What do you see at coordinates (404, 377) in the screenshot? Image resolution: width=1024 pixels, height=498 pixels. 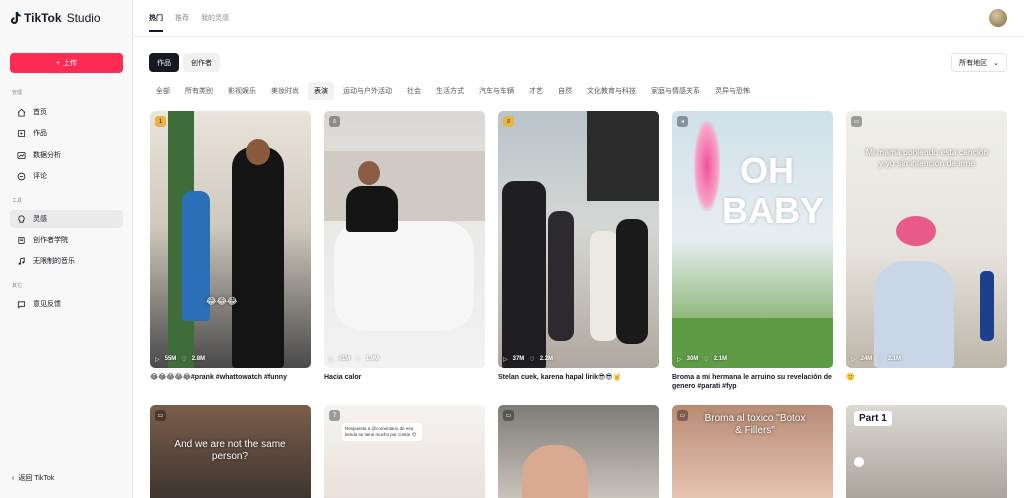 I see `video-caption: Hacia calor` at bounding box center [404, 377].